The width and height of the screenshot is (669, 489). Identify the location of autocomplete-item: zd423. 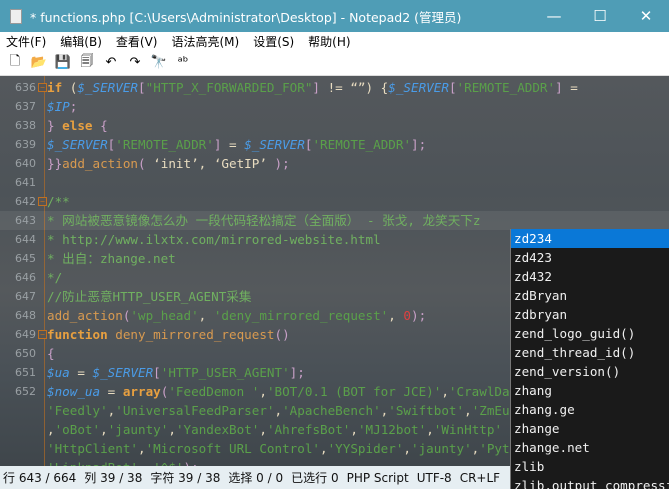
(590, 257).